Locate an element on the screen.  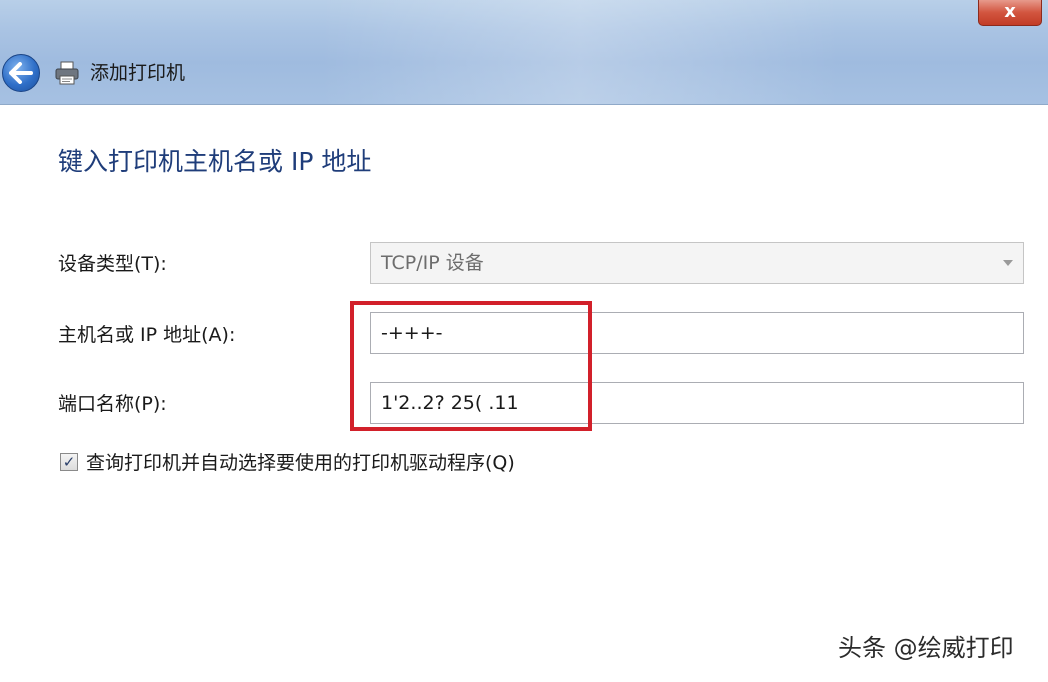
watermark-text: 头条 @绘威打印 is located at coordinates (926, 648).